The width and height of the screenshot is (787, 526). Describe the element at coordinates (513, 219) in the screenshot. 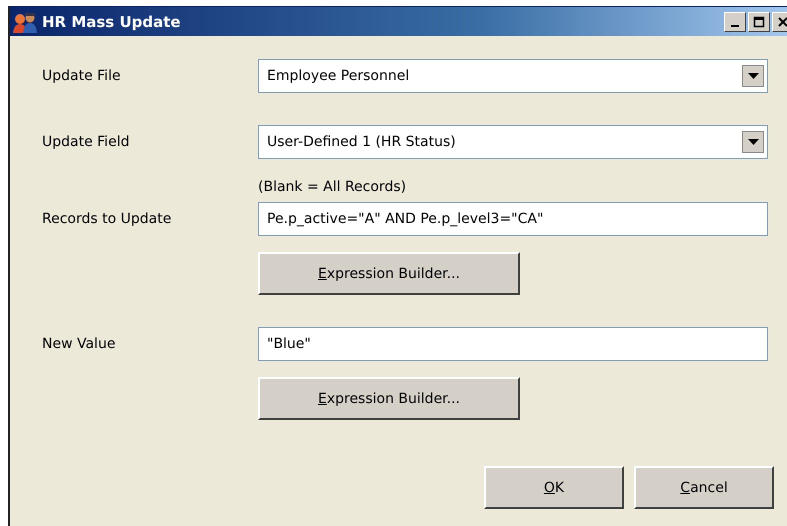

I see `input-field: Pe.p_active="A" AND Pe.p_level3="CA"` at that location.